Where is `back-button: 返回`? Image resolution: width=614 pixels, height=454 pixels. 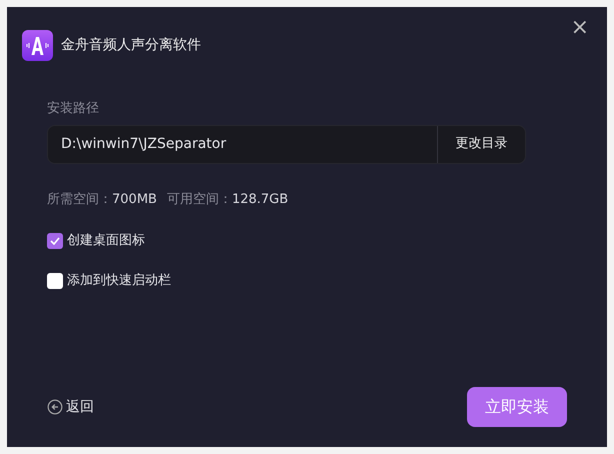
back-button: 返回 is located at coordinates (70, 407).